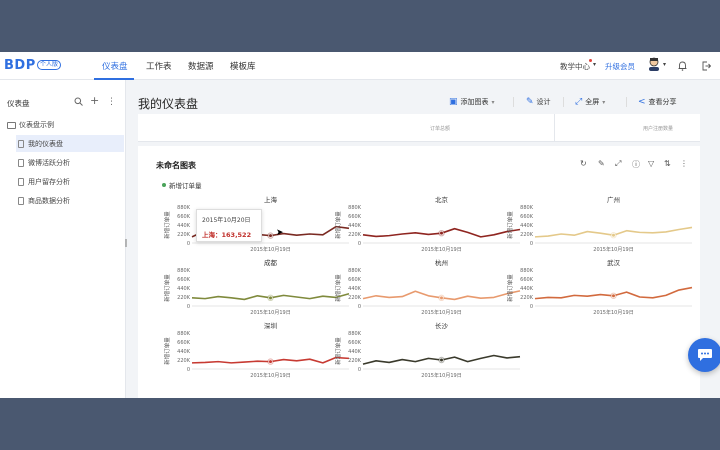 The height and width of the screenshot is (450, 720). What do you see at coordinates (229, 225) in the screenshot?
I see `chart-tooltip: 2015年10月20日 上海：163,522` at bounding box center [229, 225].